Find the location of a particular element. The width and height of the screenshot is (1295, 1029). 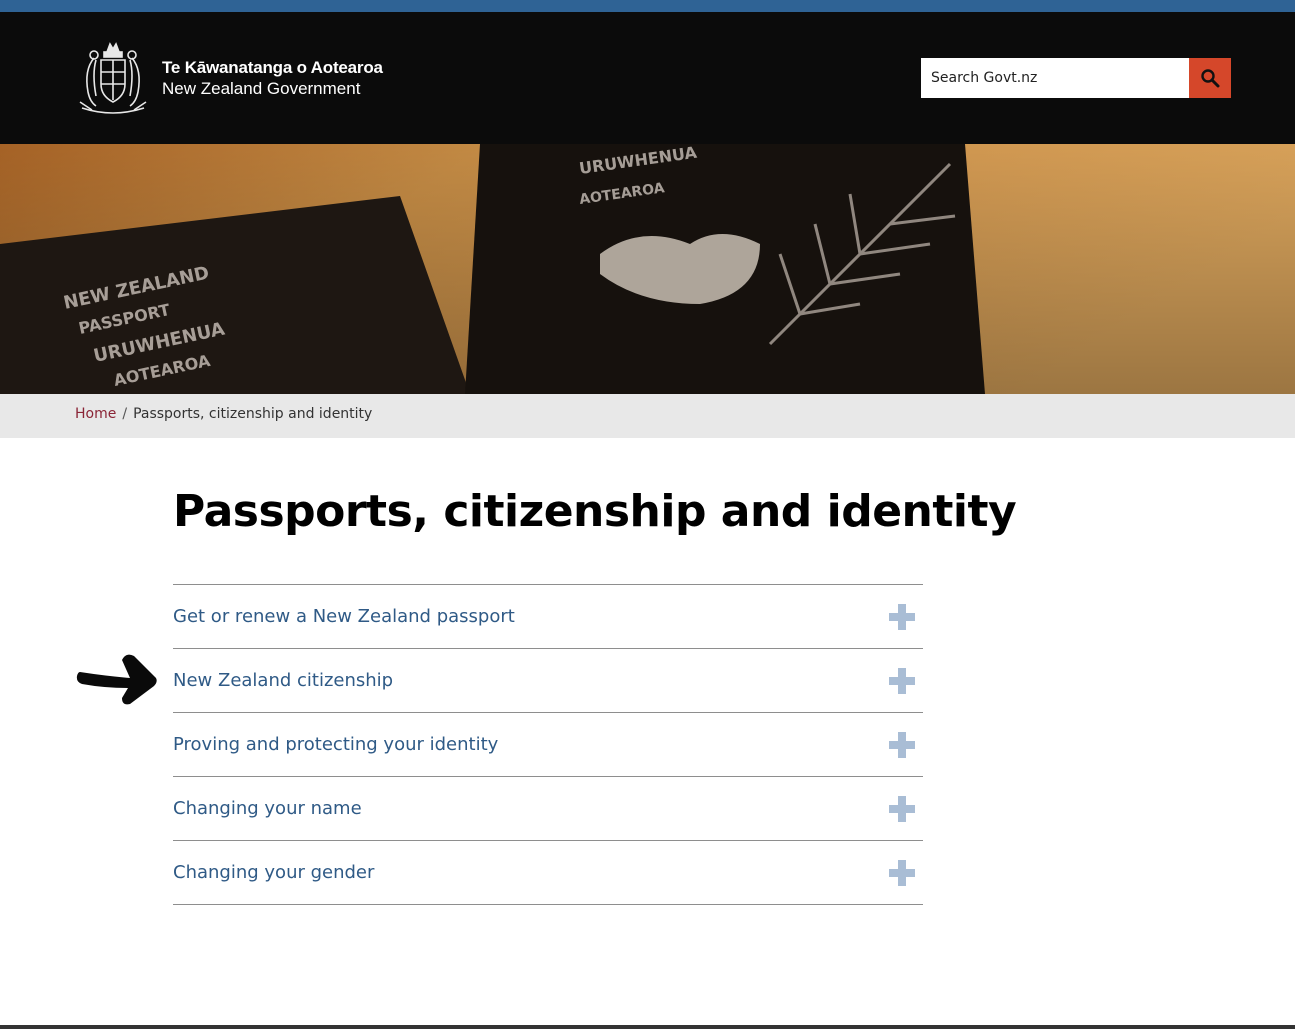

pointing-arrow-icon is located at coordinates (116, 679).